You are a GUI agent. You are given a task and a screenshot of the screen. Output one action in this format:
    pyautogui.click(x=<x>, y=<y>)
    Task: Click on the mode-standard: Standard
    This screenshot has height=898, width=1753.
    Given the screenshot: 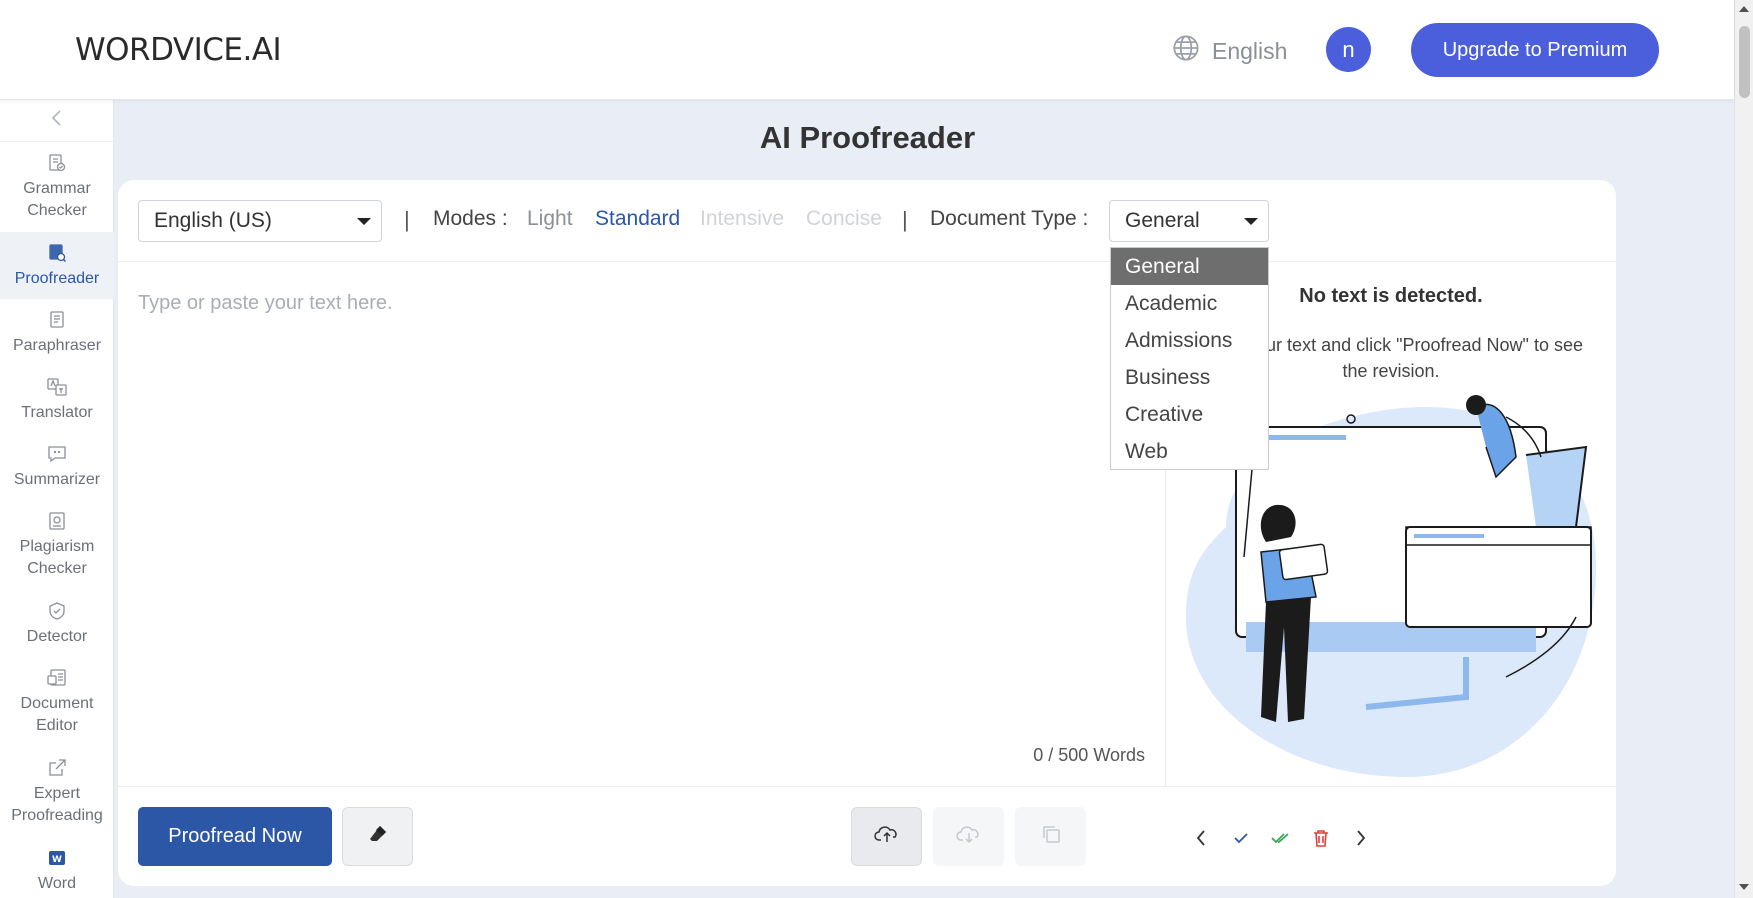 What is the action you would take?
    pyautogui.click(x=637, y=219)
    